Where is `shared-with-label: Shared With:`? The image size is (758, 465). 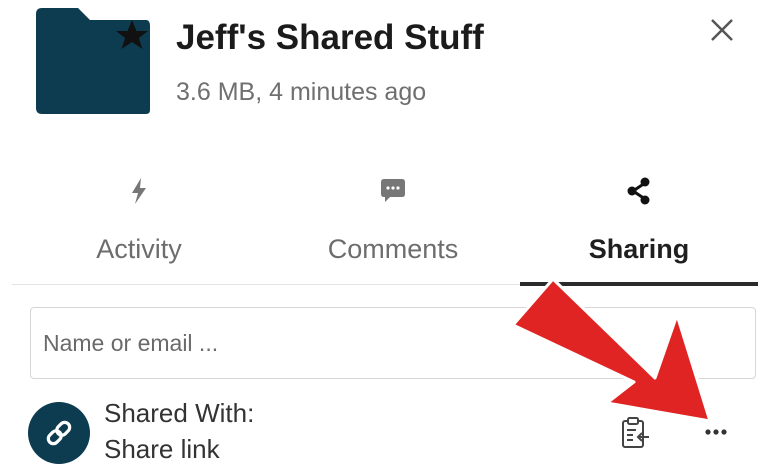 shared-with-label: Shared With: is located at coordinates (179, 413).